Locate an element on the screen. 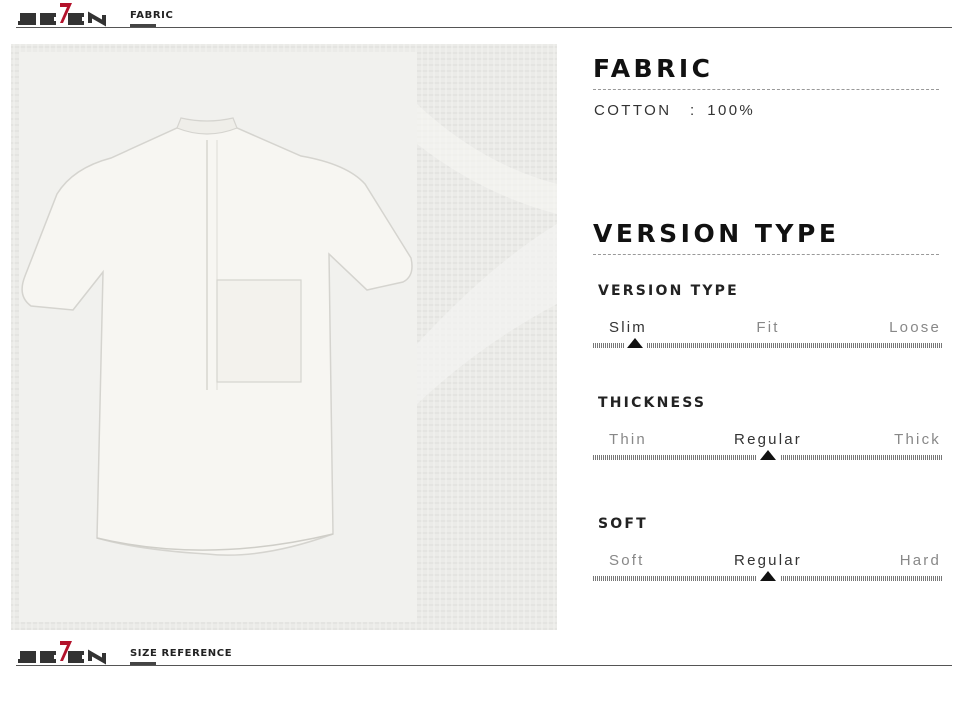 This screenshot has width=960, height=702. version-heading: VERSION TYPE is located at coordinates (766, 237).